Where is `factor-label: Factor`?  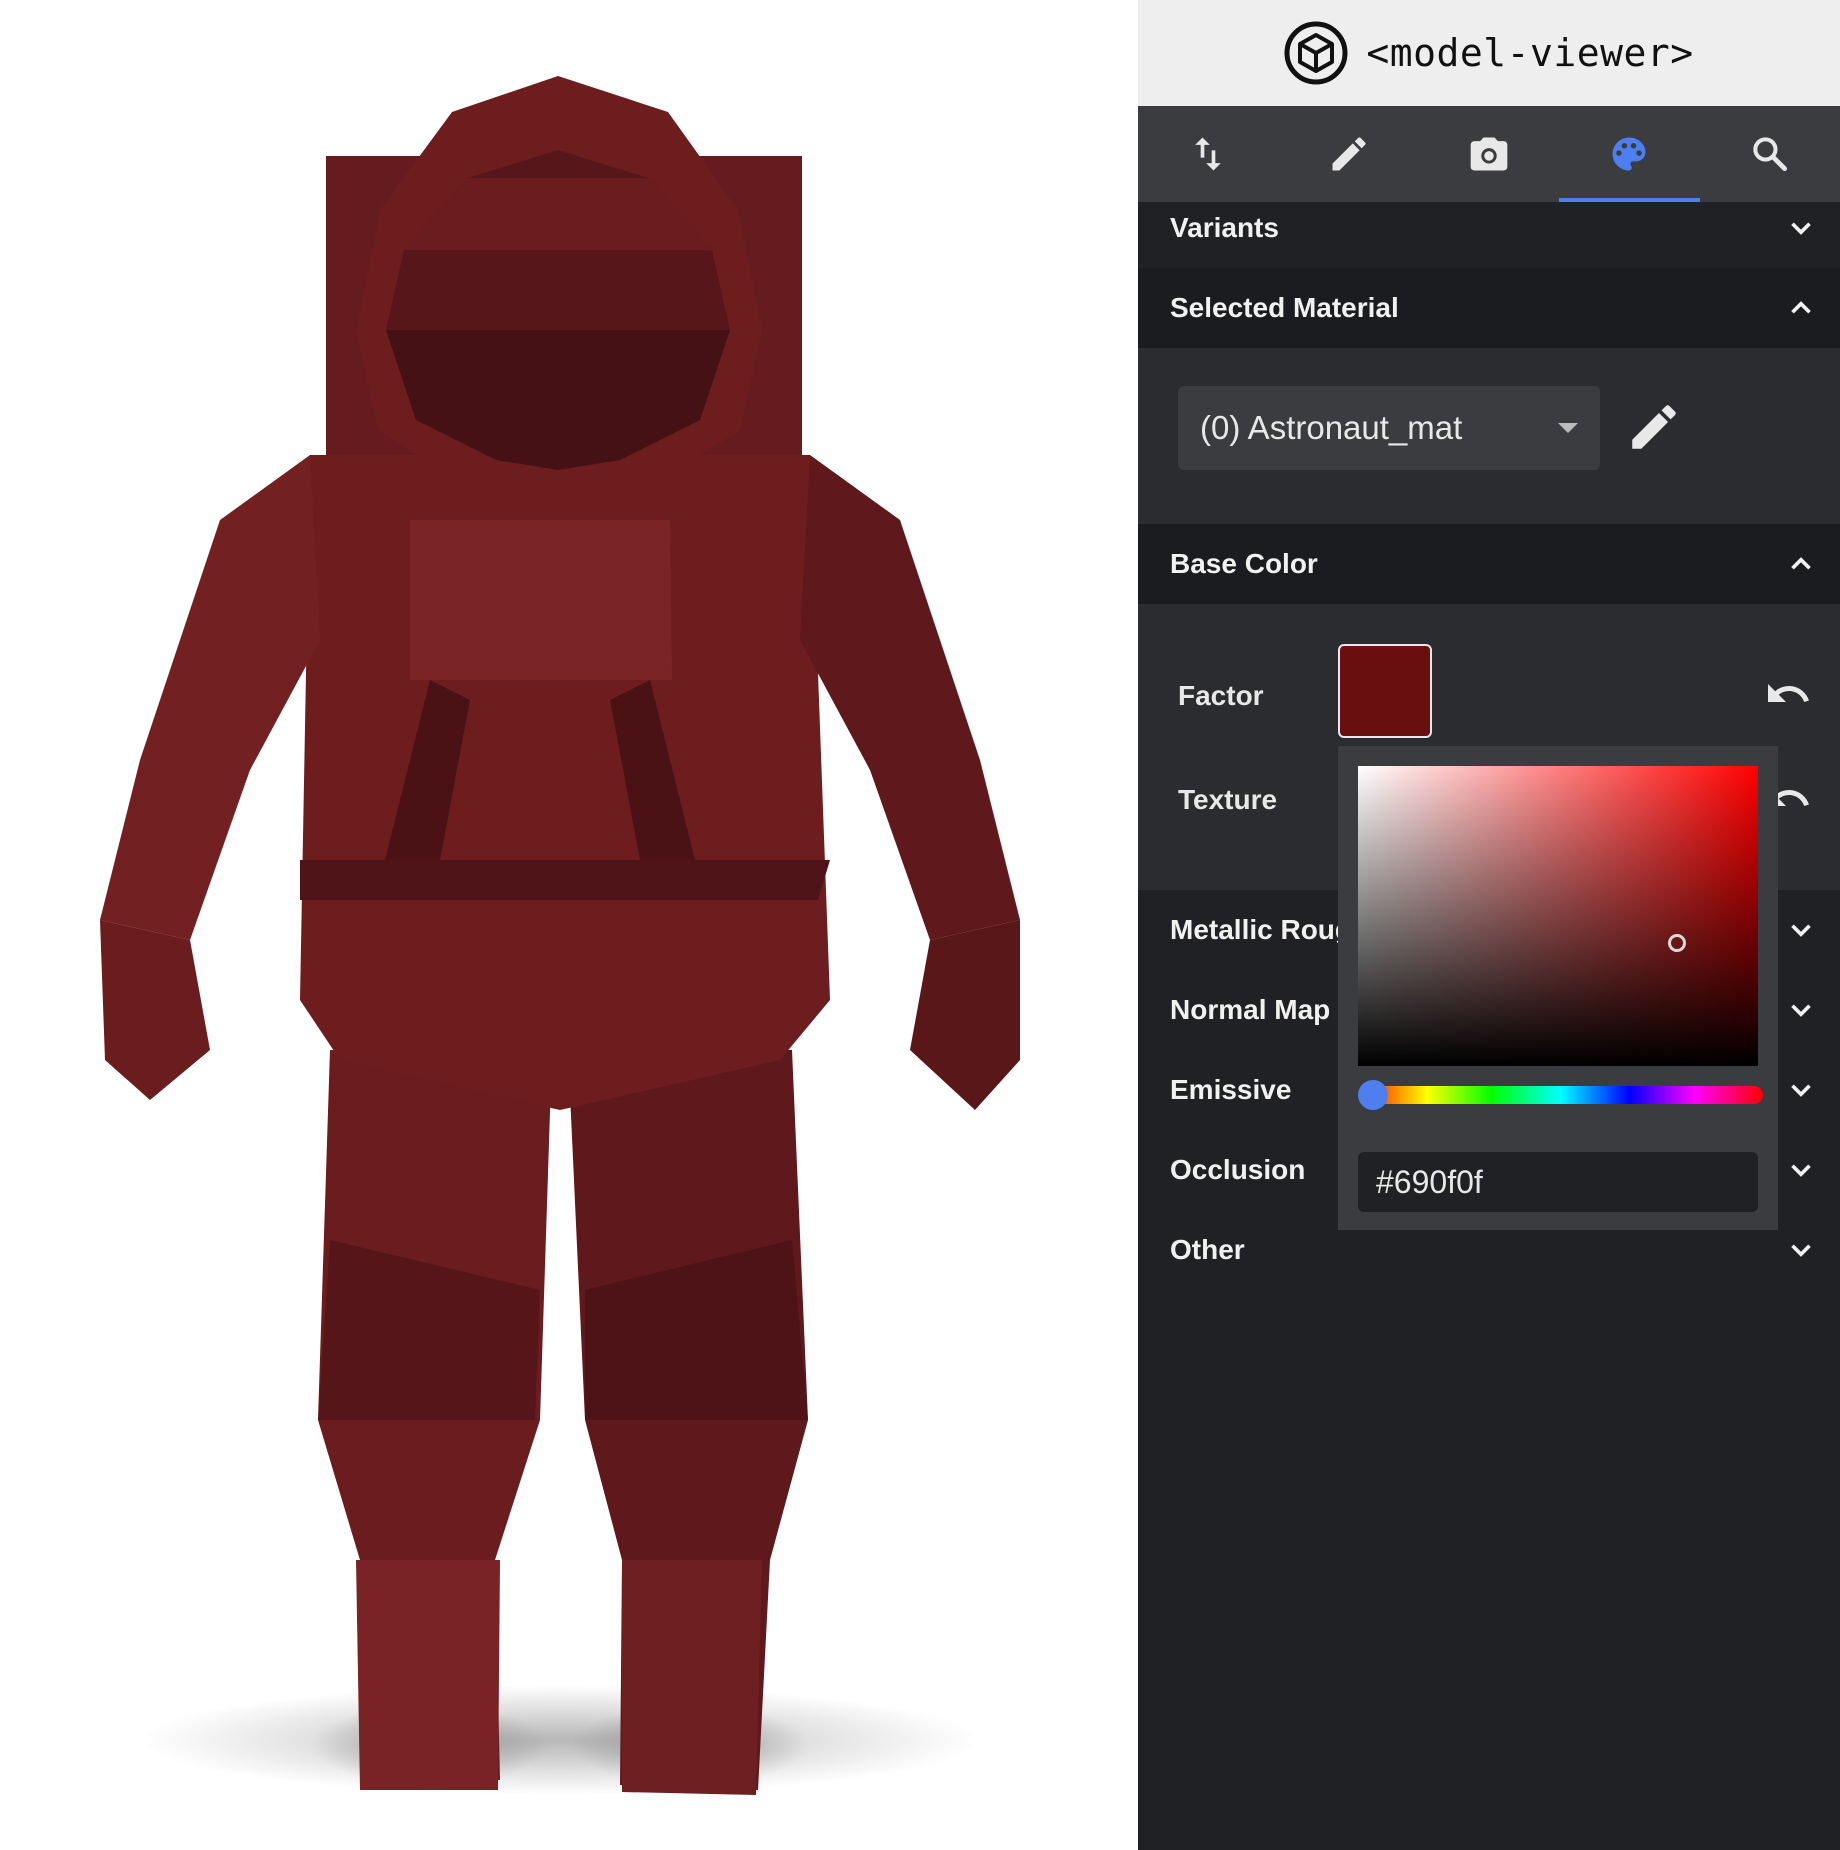 factor-label: Factor is located at coordinates (1221, 695).